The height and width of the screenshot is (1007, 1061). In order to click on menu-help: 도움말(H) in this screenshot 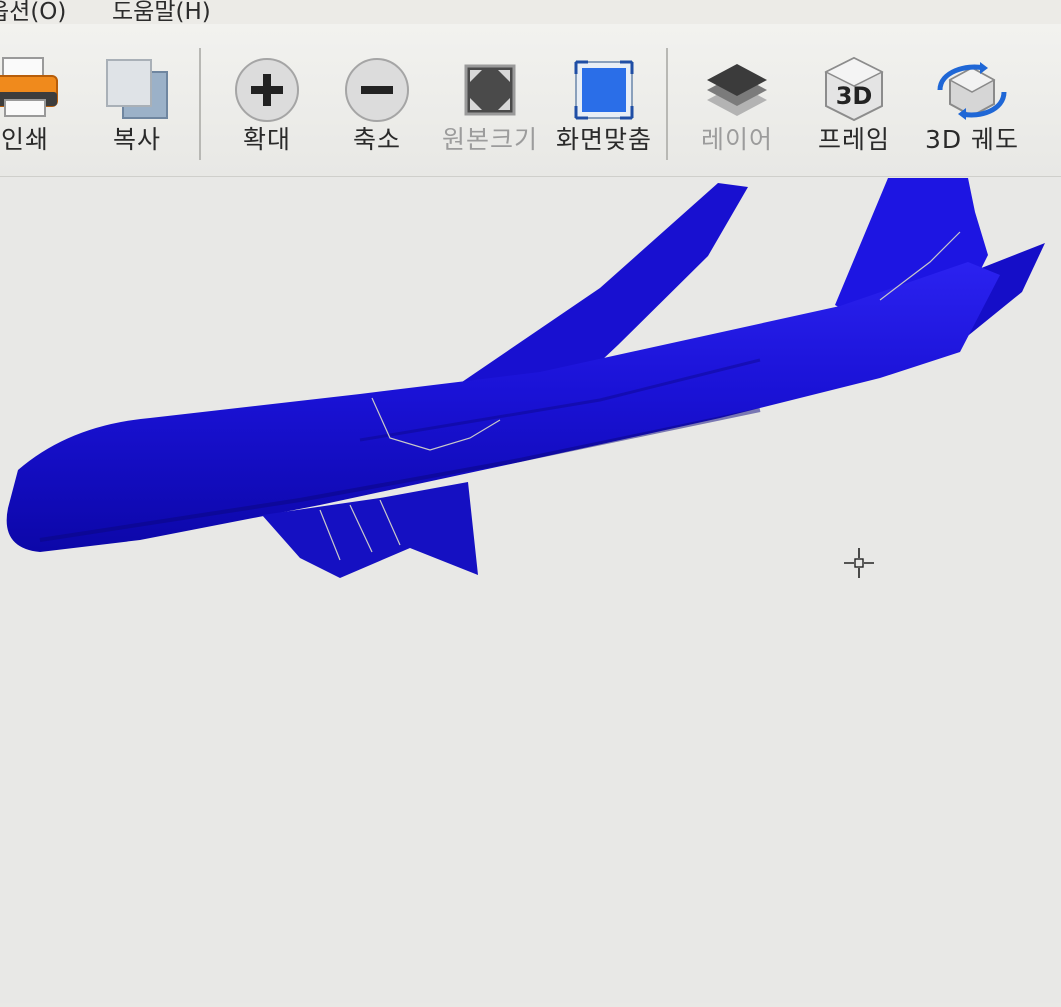, I will do `click(161, 12)`.